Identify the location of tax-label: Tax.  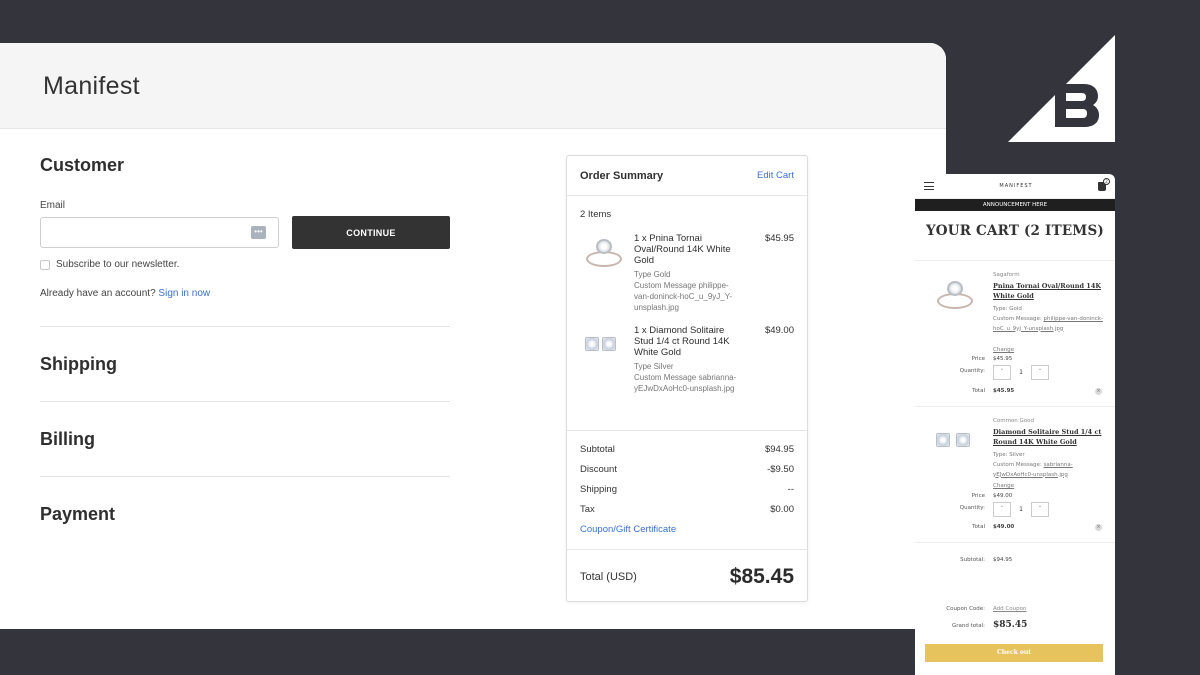
(587, 509).